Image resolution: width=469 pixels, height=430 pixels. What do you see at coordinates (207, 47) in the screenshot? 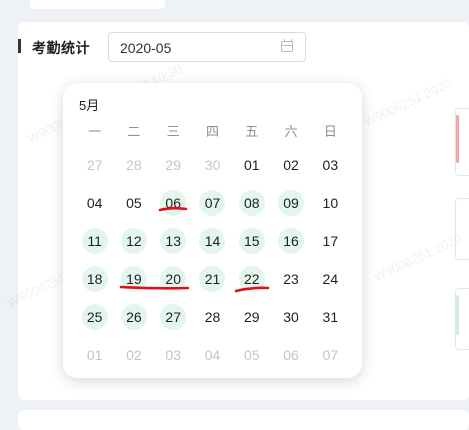
I see `month-picker-input: 2020-05` at bounding box center [207, 47].